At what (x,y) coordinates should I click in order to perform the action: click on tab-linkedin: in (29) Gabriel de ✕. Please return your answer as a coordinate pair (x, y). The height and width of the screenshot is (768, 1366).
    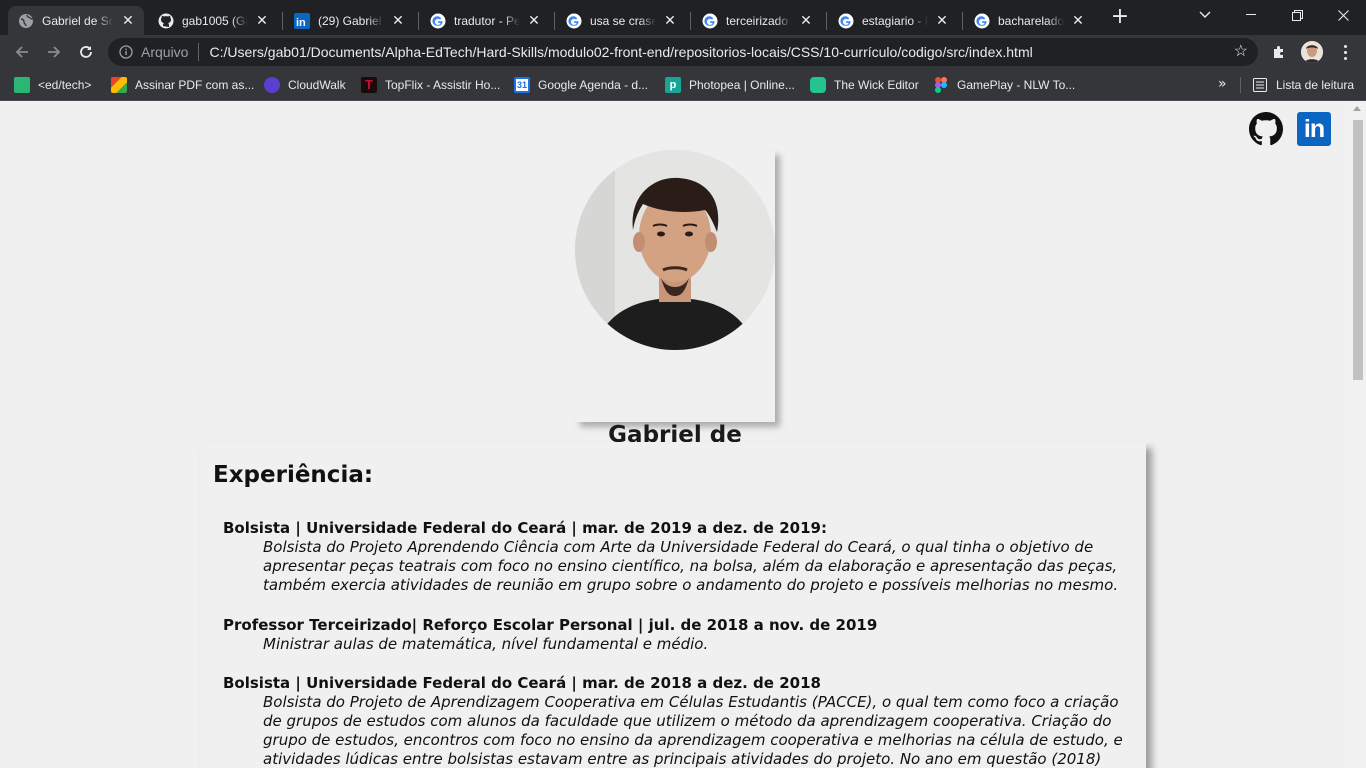
    Looking at the image, I should click on (349, 20).